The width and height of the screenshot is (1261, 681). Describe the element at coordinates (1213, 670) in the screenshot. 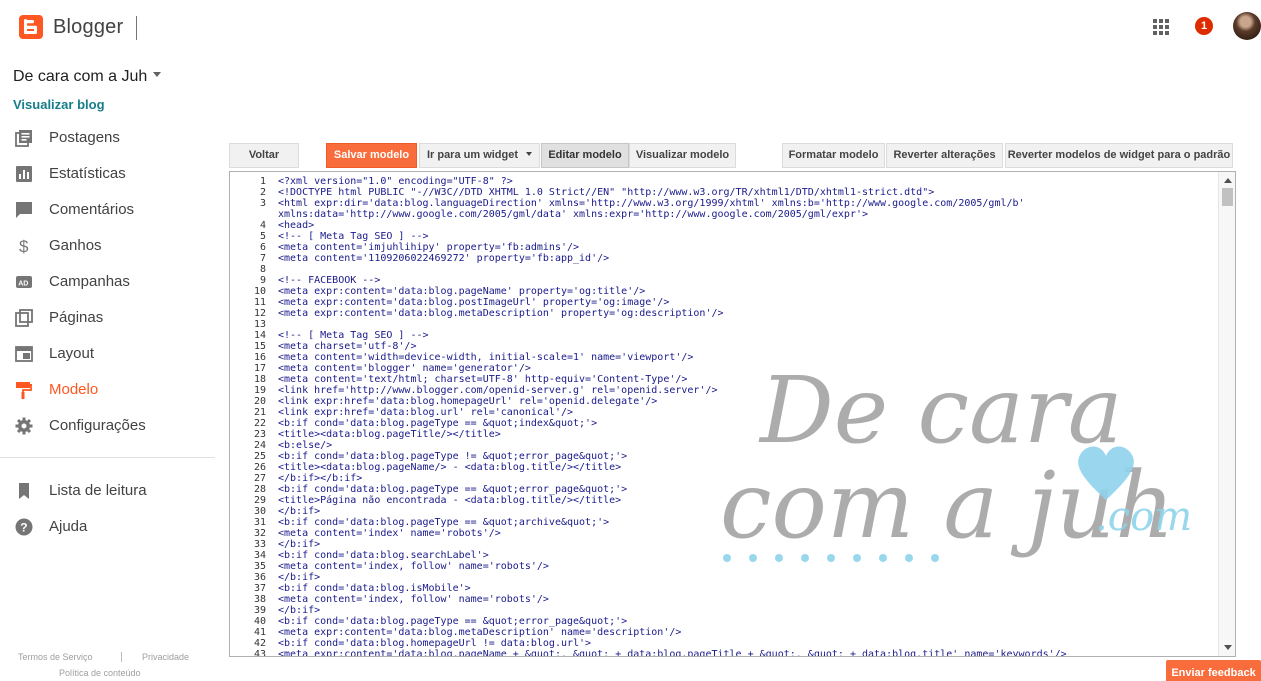

I see `send-feedback-button: Enviar feedback` at that location.